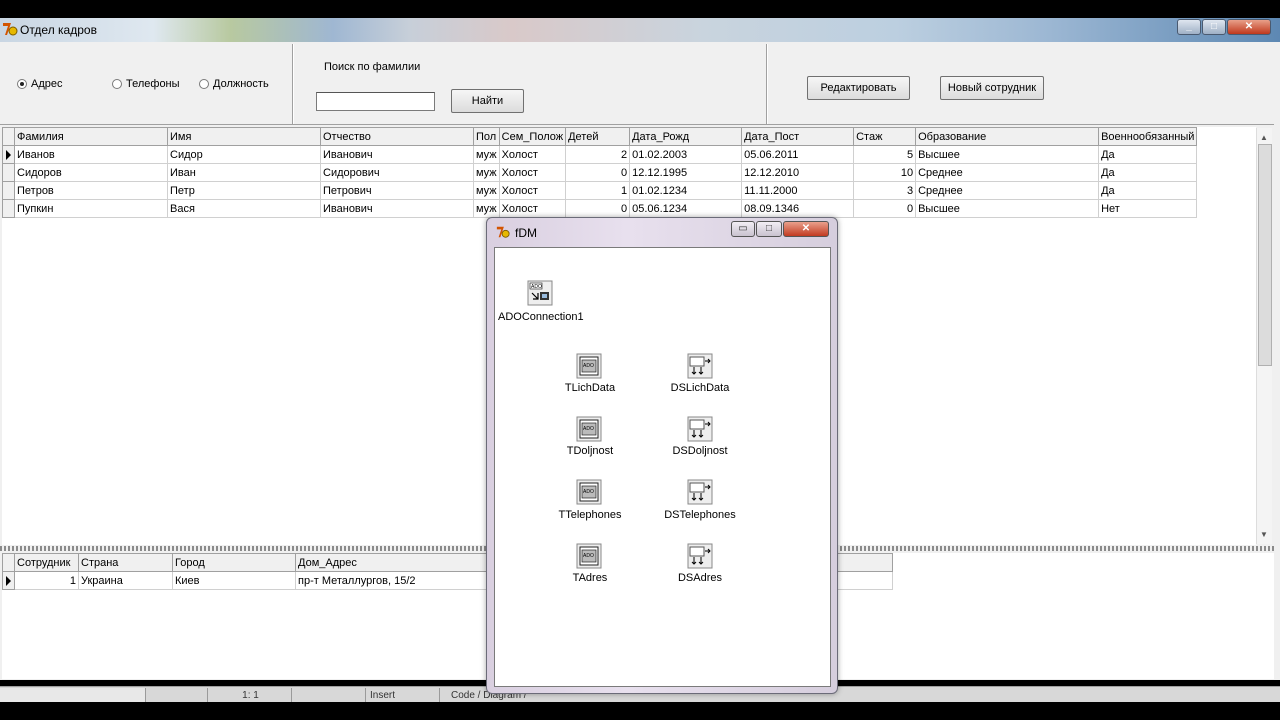 This screenshot has height=720, width=1280. I want to click on table-cell: 5, so click(885, 154).